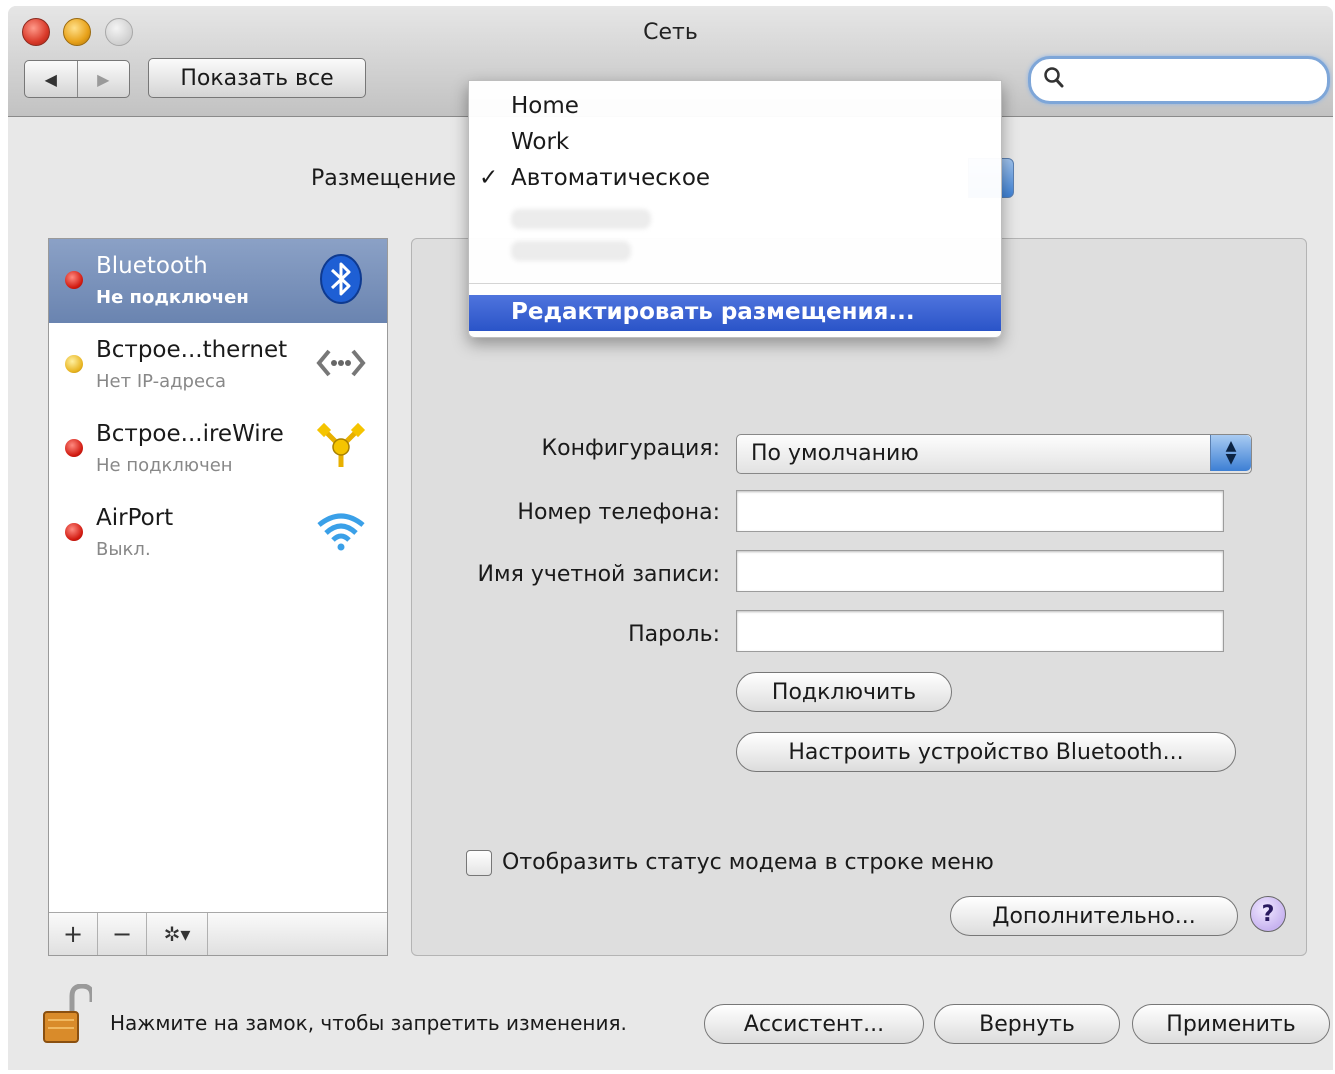  I want to click on service-status: Выкл., so click(123, 549).